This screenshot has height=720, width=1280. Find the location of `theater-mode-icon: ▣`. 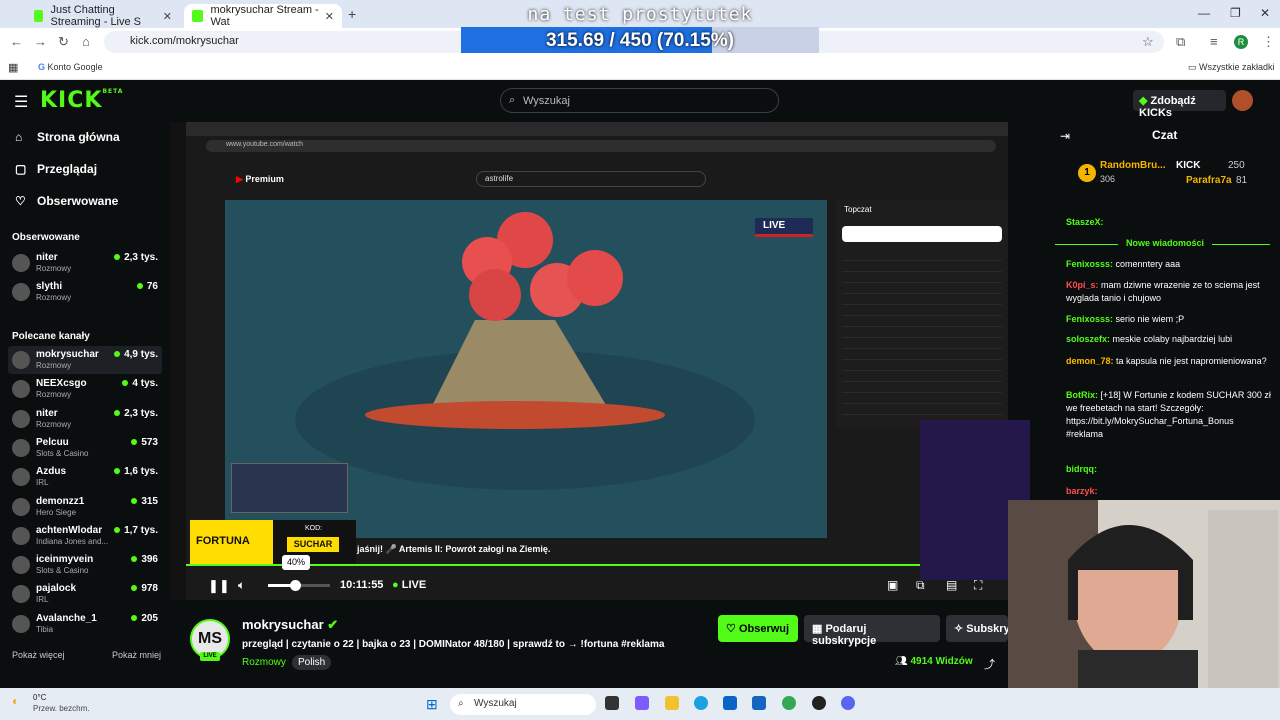

theater-mode-icon: ▣ is located at coordinates (892, 585).